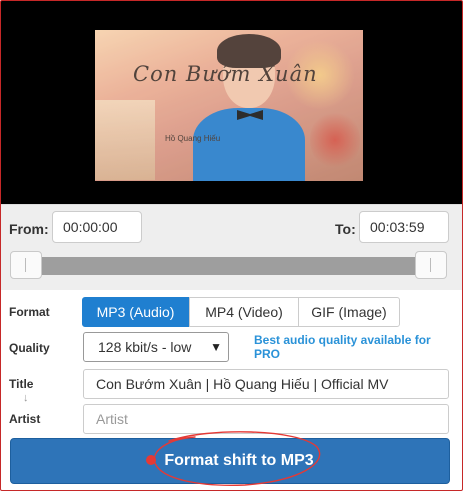 The width and height of the screenshot is (463, 491). Describe the element at coordinates (29, 312) in the screenshot. I see `format-label: Format` at that location.